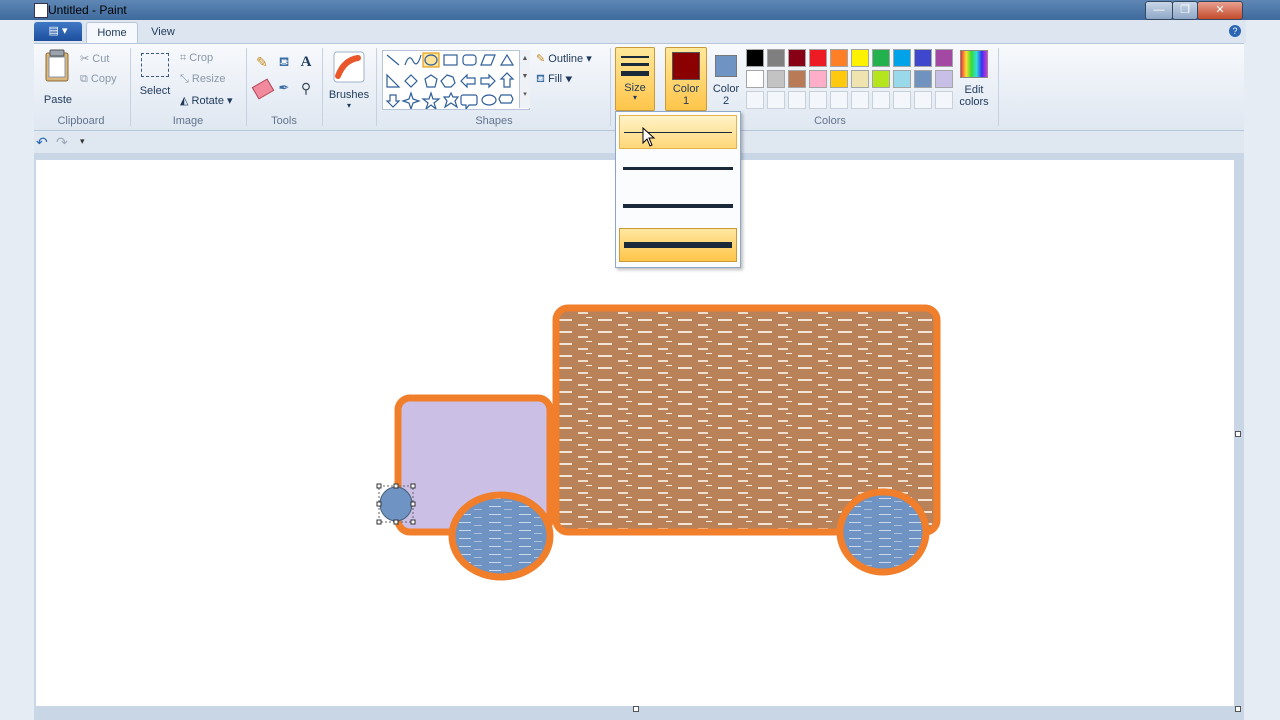  Describe the element at coordinates (541, 59) in the screenshot. I see `outline-icon: ✎` at that location.